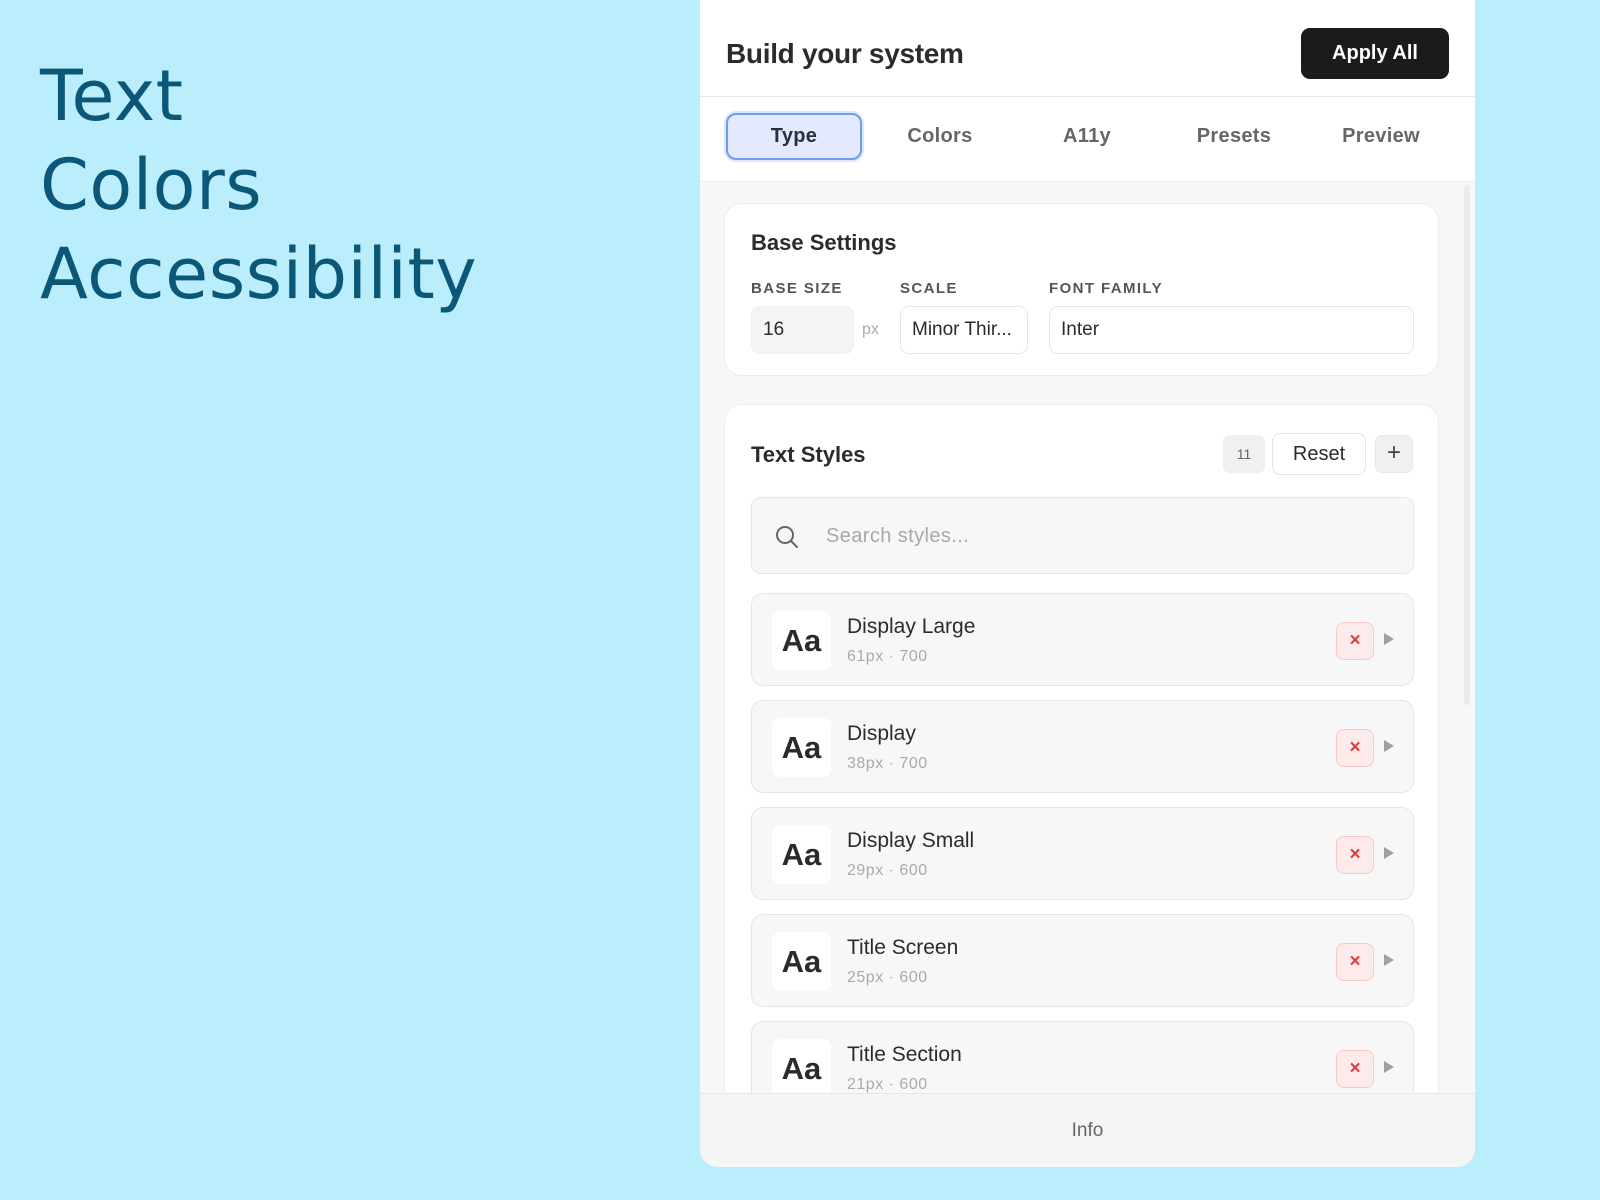 The height and width of the screenshot is (1200, 1600). What do you see at coordinates (1082, 639) in the screenshot?
I see `style-row-display-large: Aa Display Large 61px · 700 ×` at bounding box center [1082, 639].